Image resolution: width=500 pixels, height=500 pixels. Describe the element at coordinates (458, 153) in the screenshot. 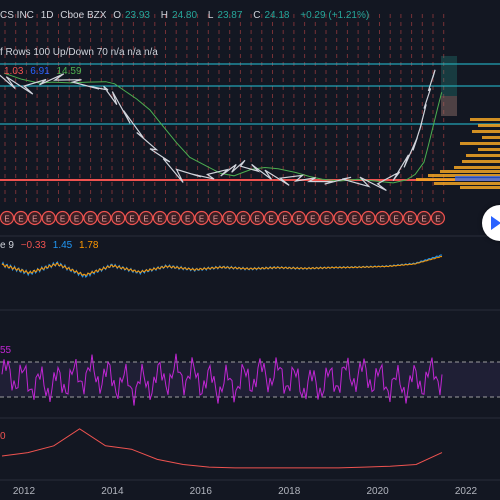

I see `volume-profile` at that location.